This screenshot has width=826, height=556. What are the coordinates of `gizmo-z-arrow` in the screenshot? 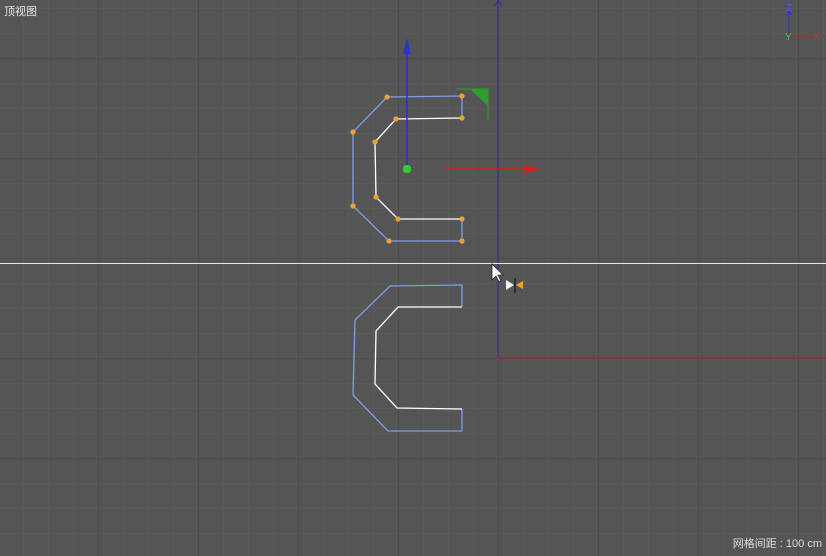 It's located at (407, 46).